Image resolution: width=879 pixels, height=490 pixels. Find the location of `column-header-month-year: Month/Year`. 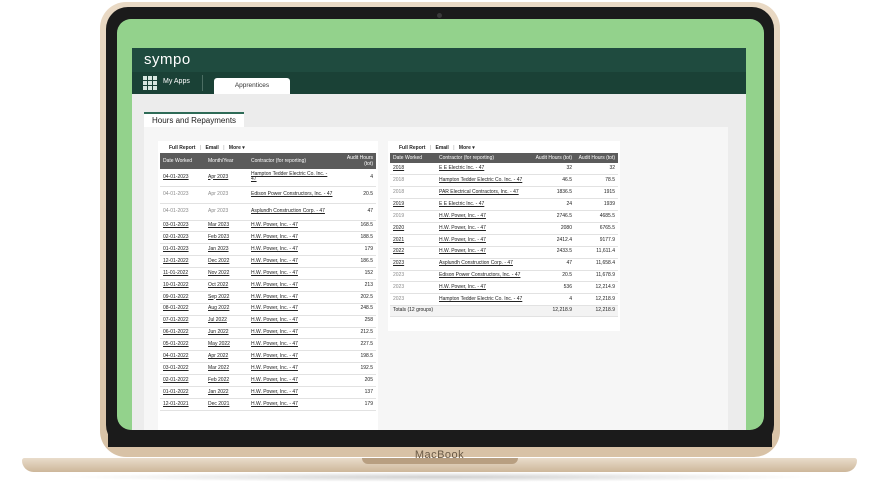

column-header-month-year: Month/Year is located at coordinates (226, 161).